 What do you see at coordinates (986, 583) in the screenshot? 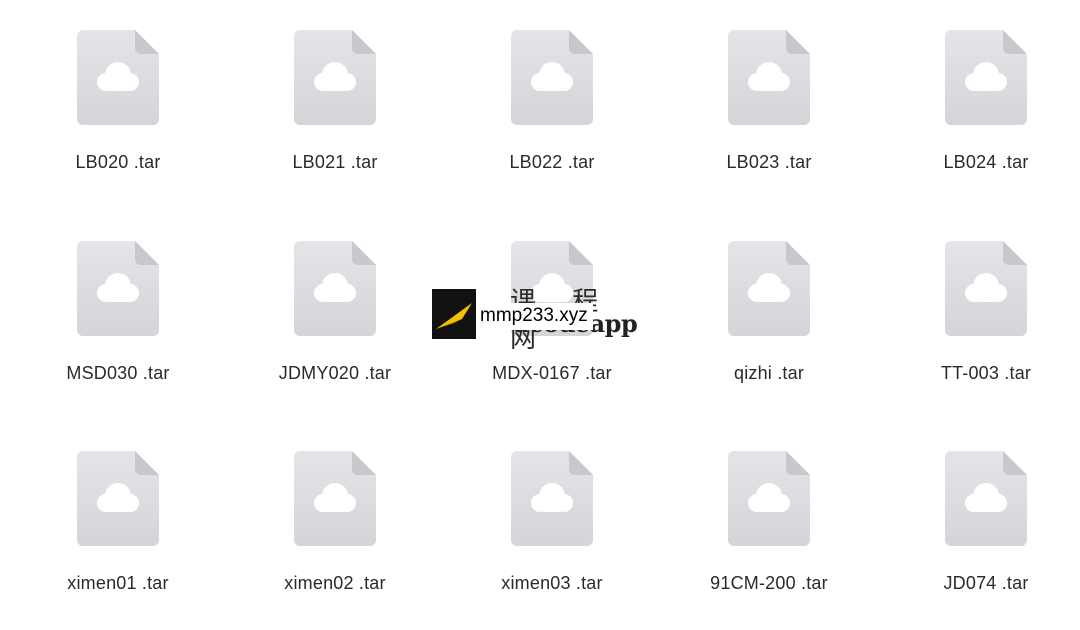
I see `file-name: JD074 .tar` at bounding box center [986, 583].